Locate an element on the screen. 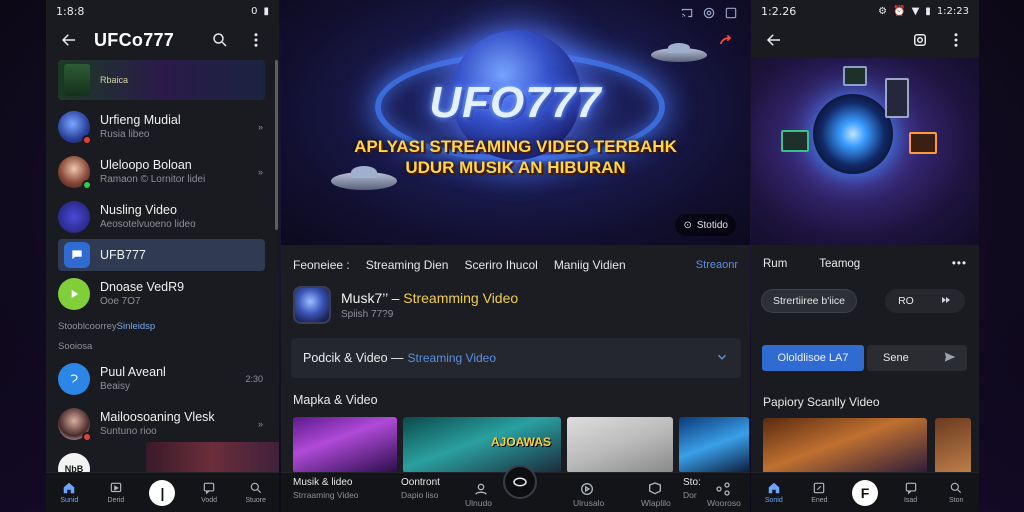 The image size is (1024, 512). section-title: Mapka & Video is located at coordinates (335, 400).